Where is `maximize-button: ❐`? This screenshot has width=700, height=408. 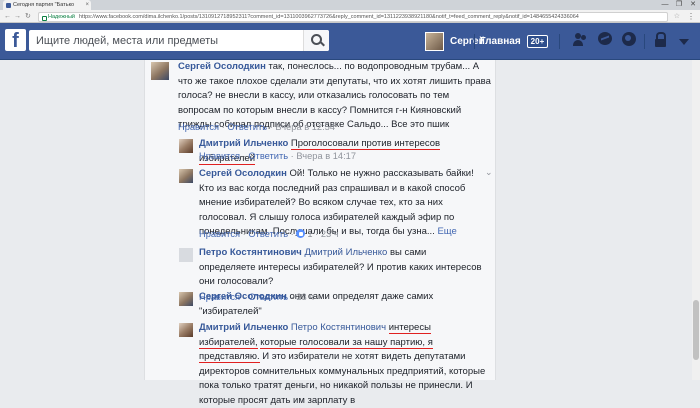 maximize-button: ❐ is located at coordinates (679, 5).